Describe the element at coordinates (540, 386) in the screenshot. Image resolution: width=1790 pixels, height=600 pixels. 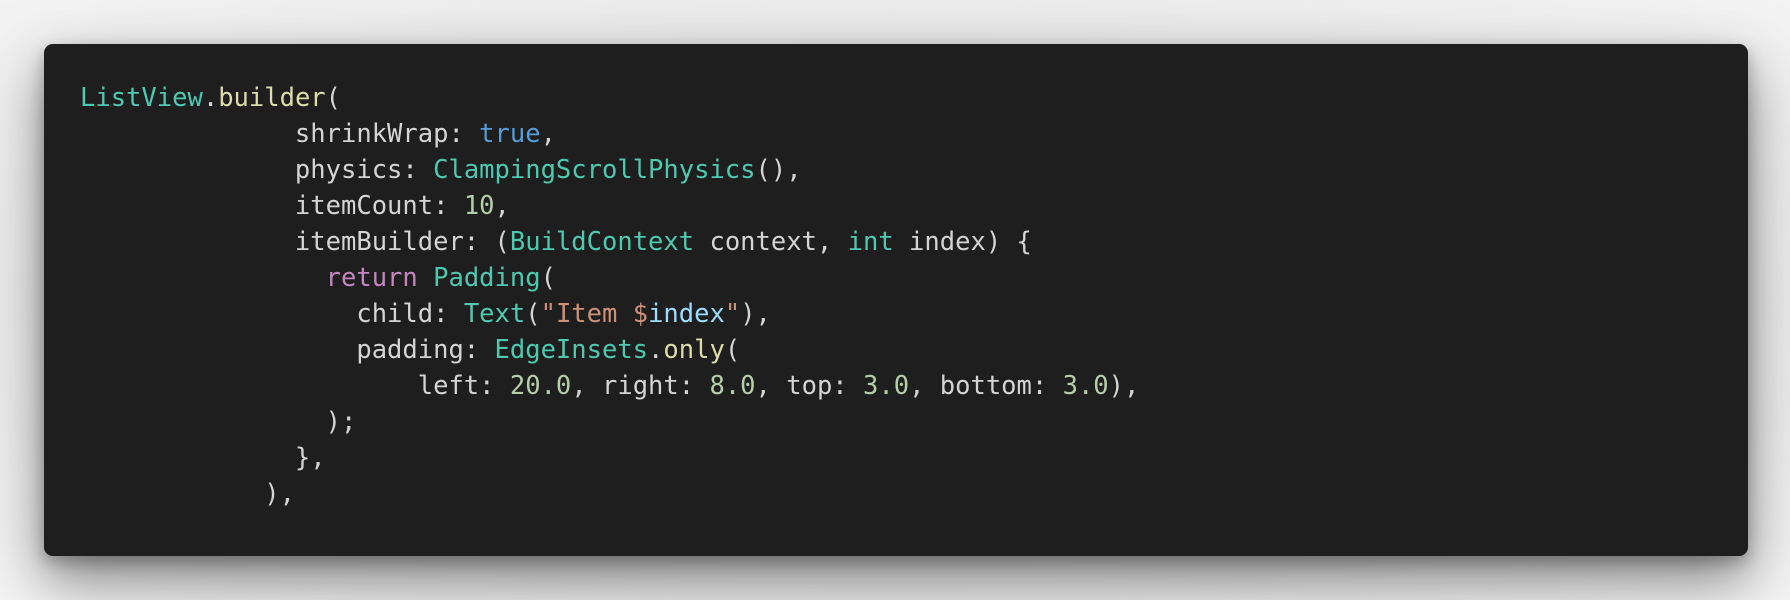
I see `code-token-number: 20.0` at that location.